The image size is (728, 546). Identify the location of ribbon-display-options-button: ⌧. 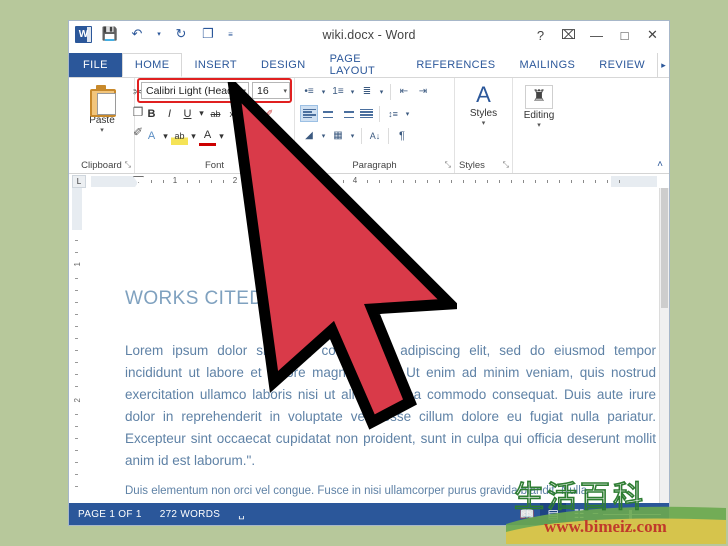
(568, 35).